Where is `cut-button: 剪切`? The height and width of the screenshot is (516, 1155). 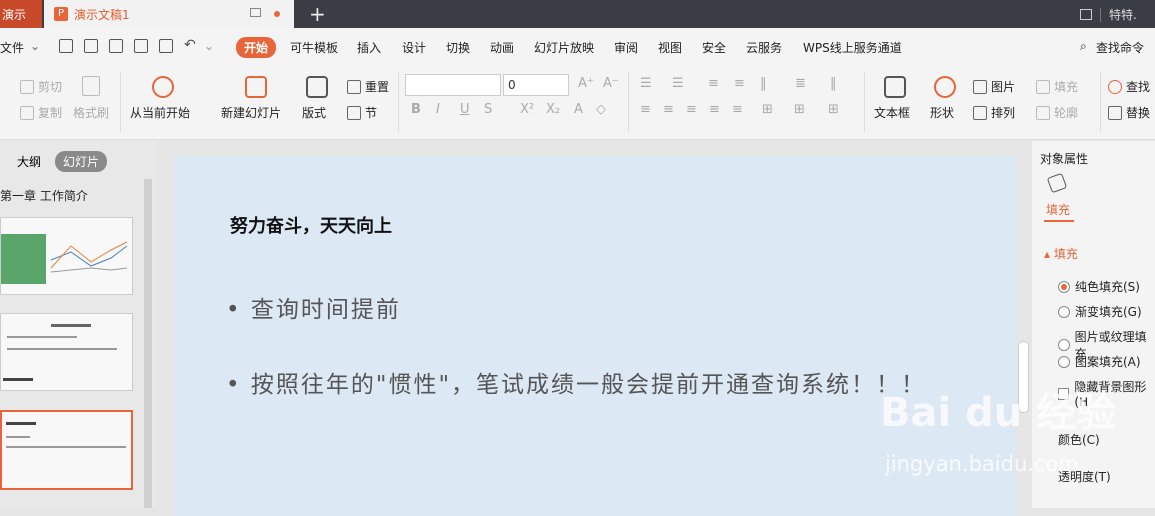
cut-button: 剪切 is located at coordinates (41, 86).